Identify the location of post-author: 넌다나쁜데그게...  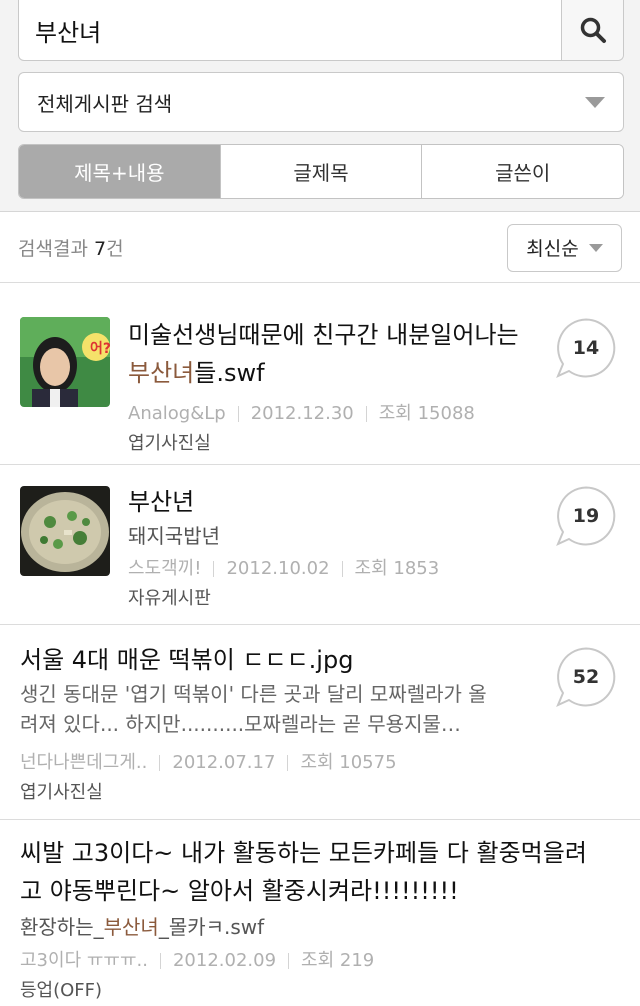
(84, 762).